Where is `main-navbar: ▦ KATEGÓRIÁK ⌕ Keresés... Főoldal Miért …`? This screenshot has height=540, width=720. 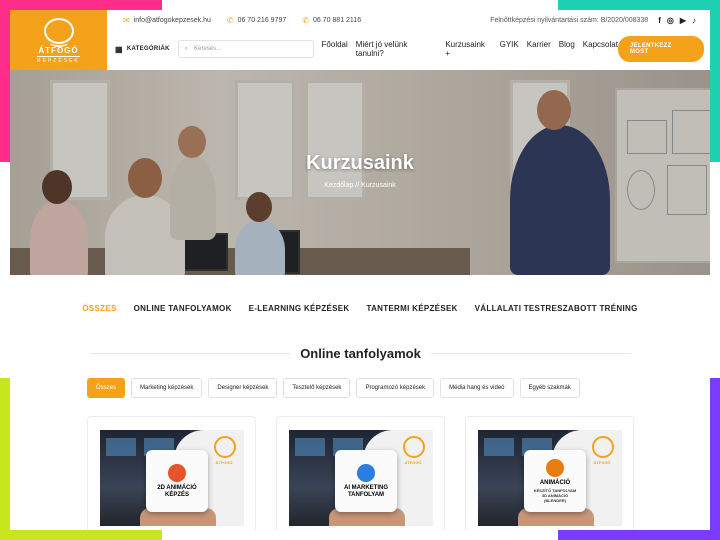 main-navbar: ▦ KATEGÓRIÁK ⌕ Keresés... Főoldal Miért … is located at coordinates (408, 49).